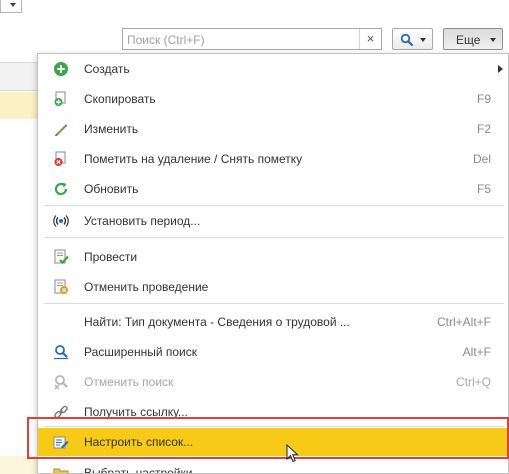 This screenshot has height=474, width=509. I want to click on search-placeholder: Поиск (Ctrl+F), so click(166, 40).